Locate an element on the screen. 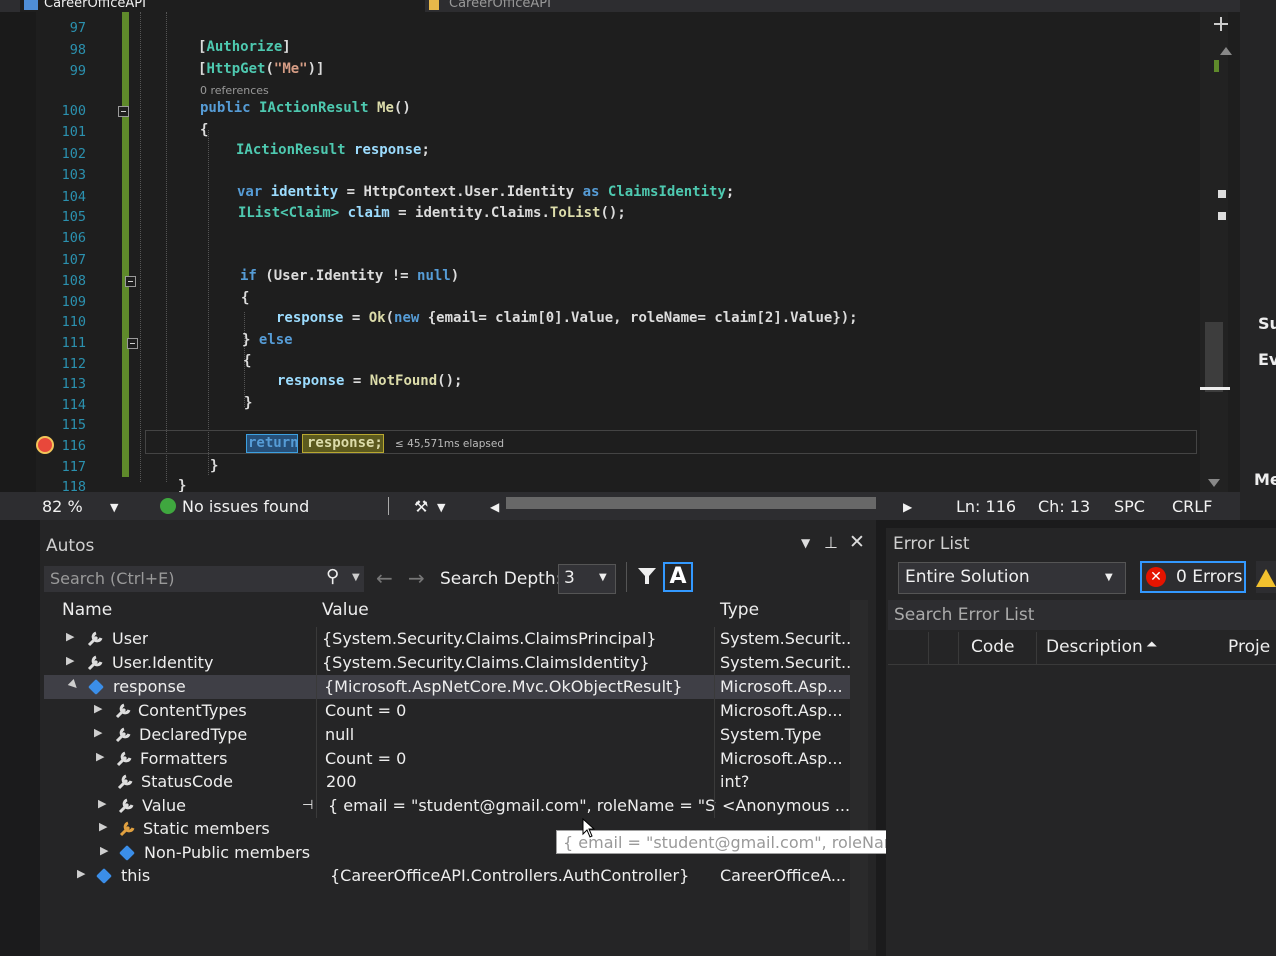 This screenshot has width=1276, height=956. tool-tab: Ev is located at coordinates (1267, 359).